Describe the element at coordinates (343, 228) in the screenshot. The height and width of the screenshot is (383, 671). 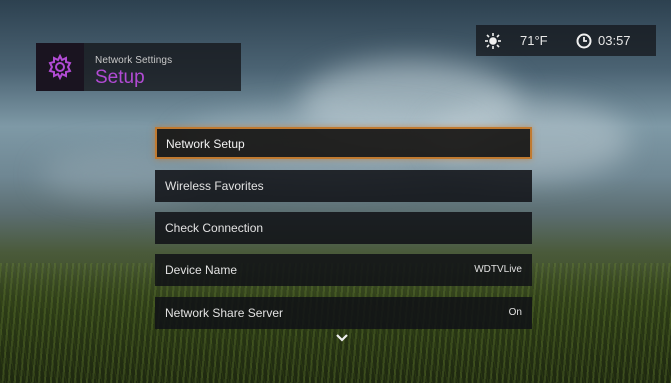
I see `menu-item-check-connection: Check Connection` at that location.